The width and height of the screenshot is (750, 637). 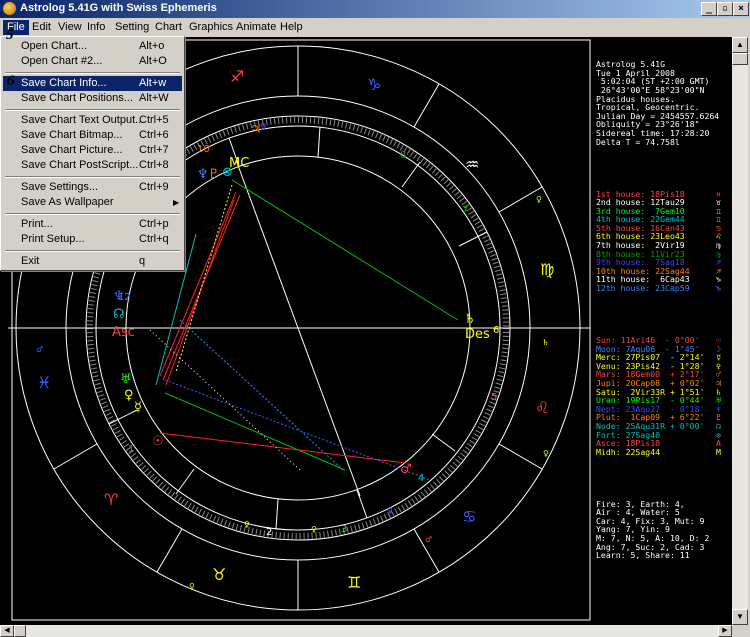 I want to click on menu-chart: Chart, so click(x=168, y=27).